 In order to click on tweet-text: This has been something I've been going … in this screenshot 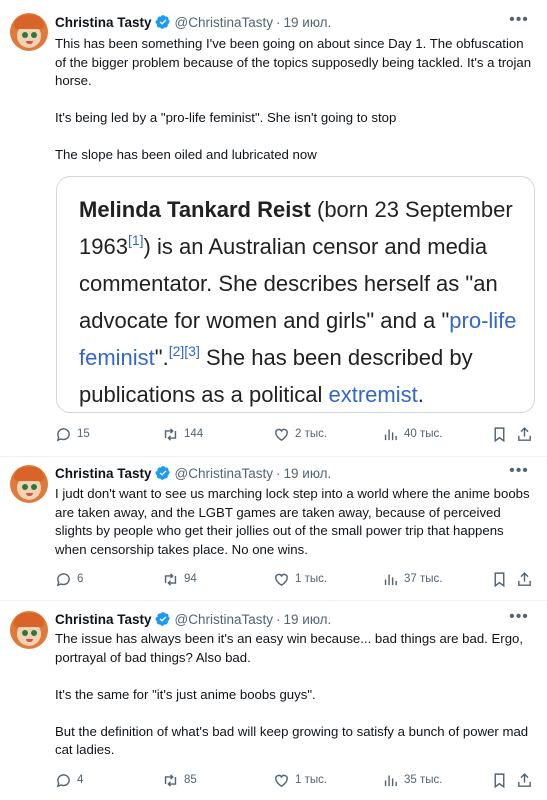, I will do `click(295, 100)`.